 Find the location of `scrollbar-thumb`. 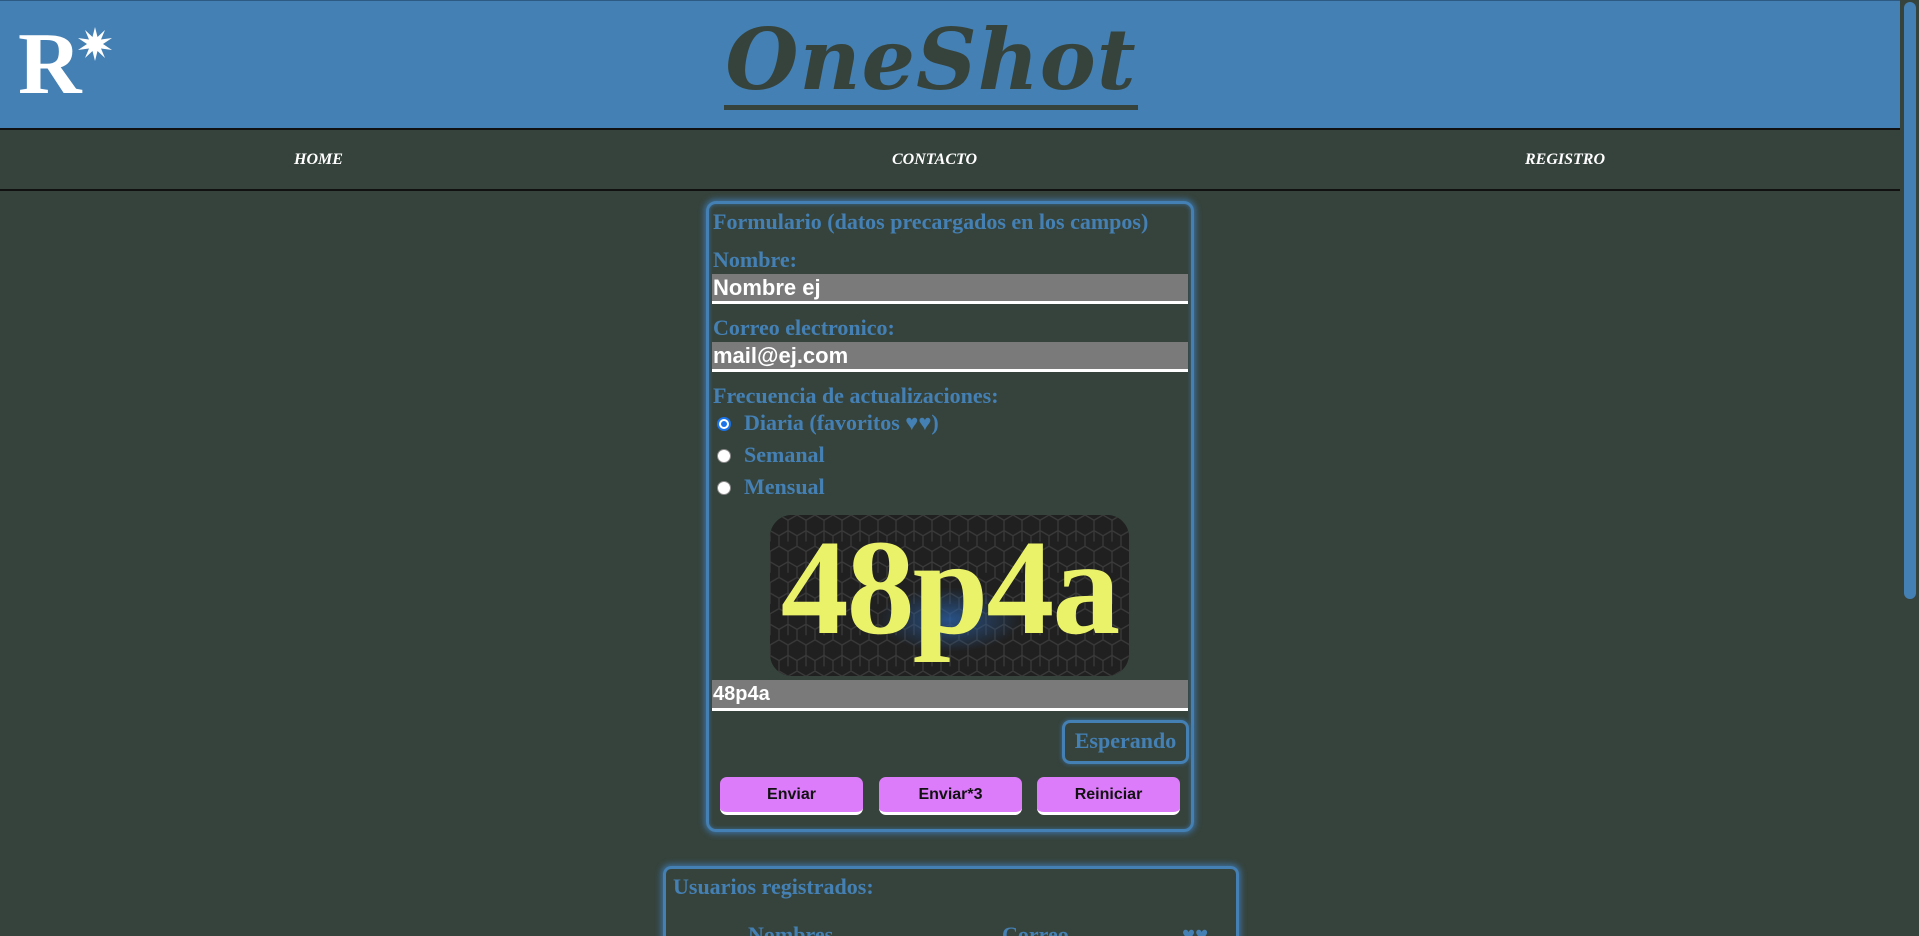

scrollbar-thumb is located at coordinates (1910, 300).